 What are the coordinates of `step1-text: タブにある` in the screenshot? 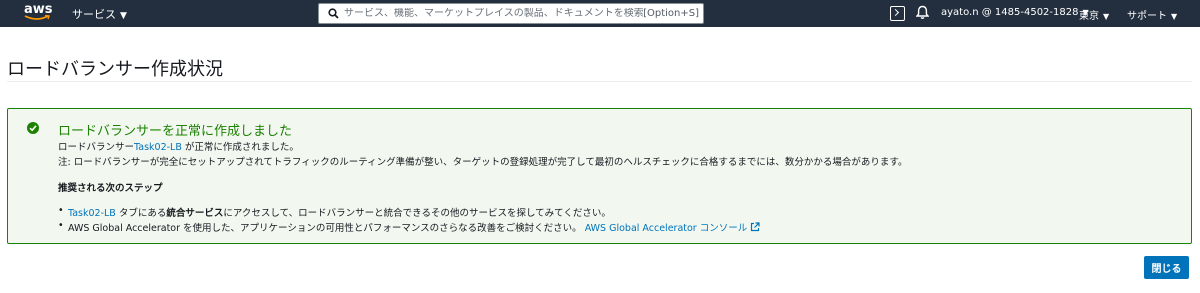 It's located at (141, 213).